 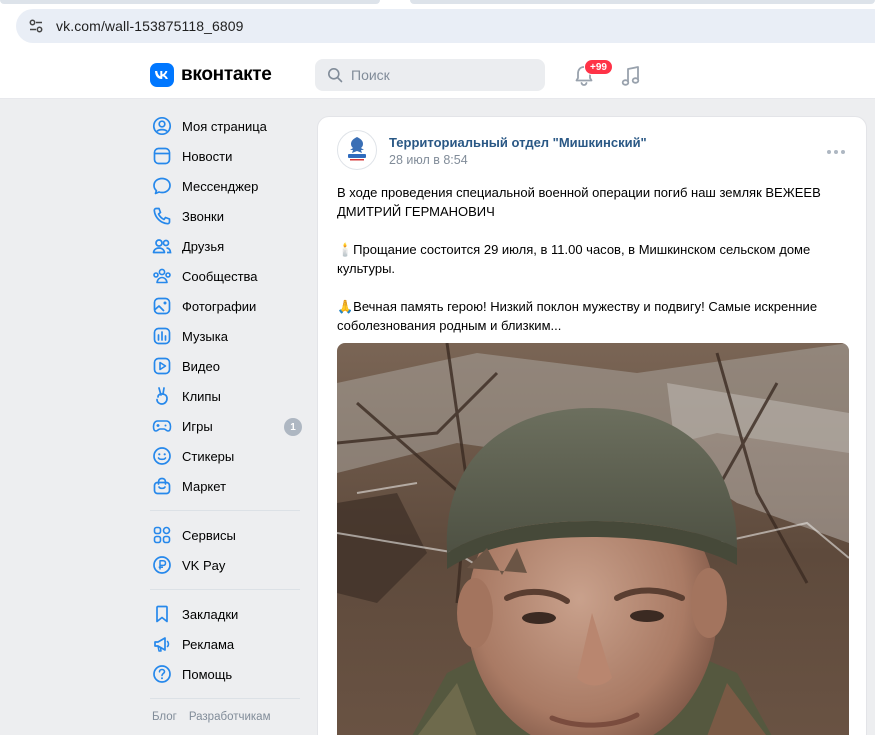 I want to click on sidebar-item-label: Реклама, so click(x=208, y=644).